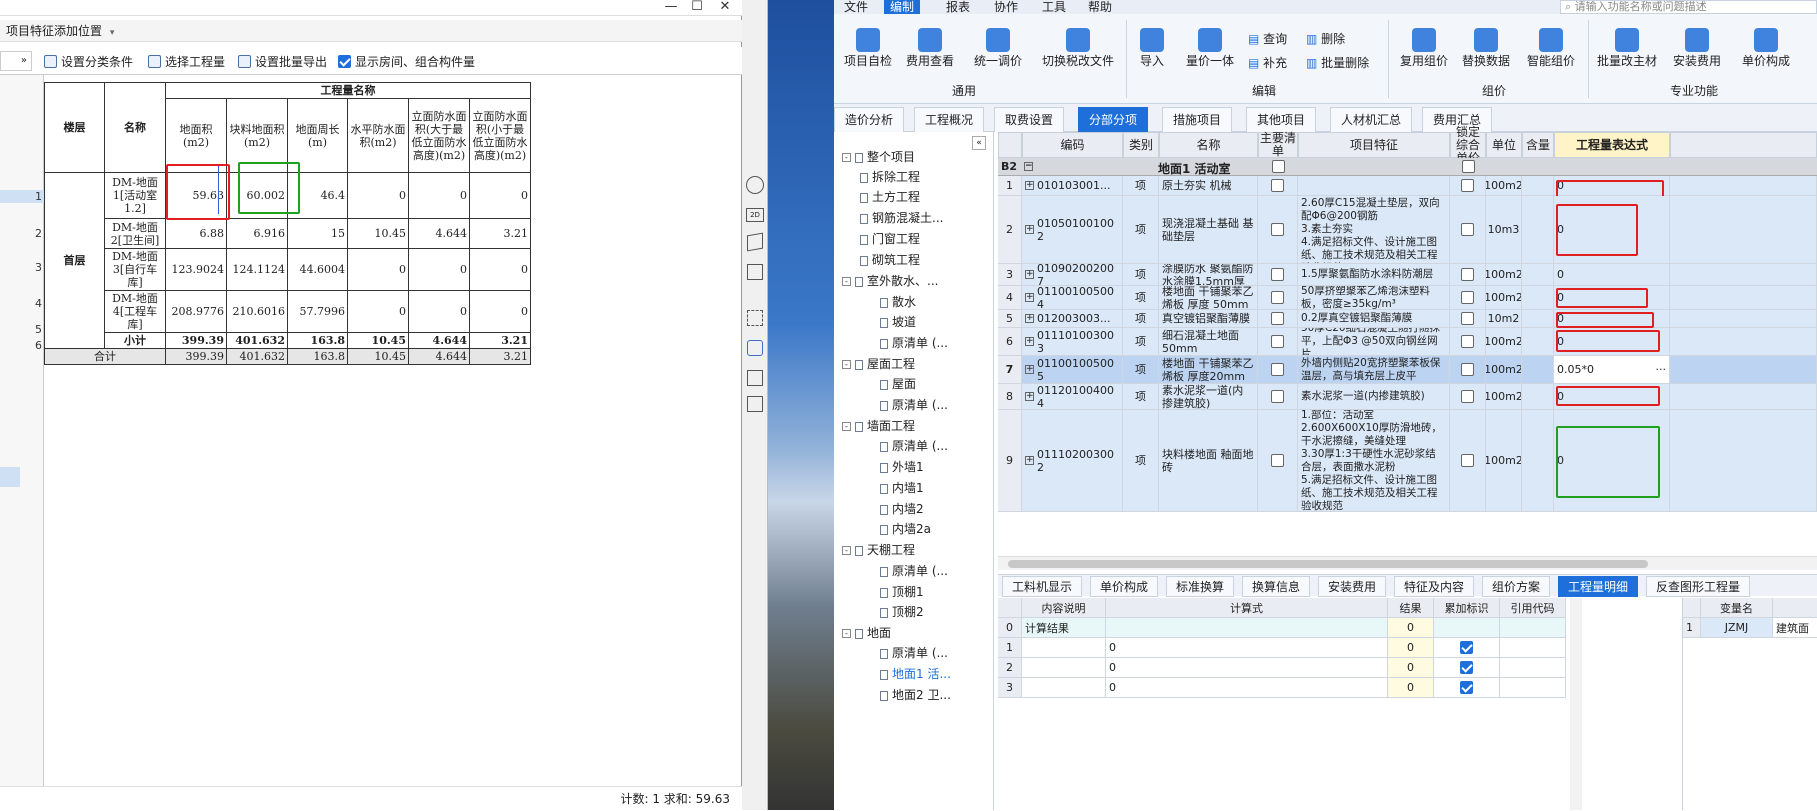 This screenshot has width=1817, height=811. What do you see at coordinates (1010, 186) in the screenshot?
I see `row-number: 1` at bounding box center [1010, 186].